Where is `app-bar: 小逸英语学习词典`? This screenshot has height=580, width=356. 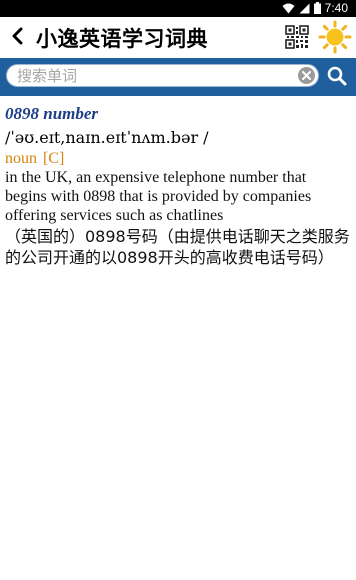 app-bar: 小逸英语学习词典 is located at coordinates (178, 37).